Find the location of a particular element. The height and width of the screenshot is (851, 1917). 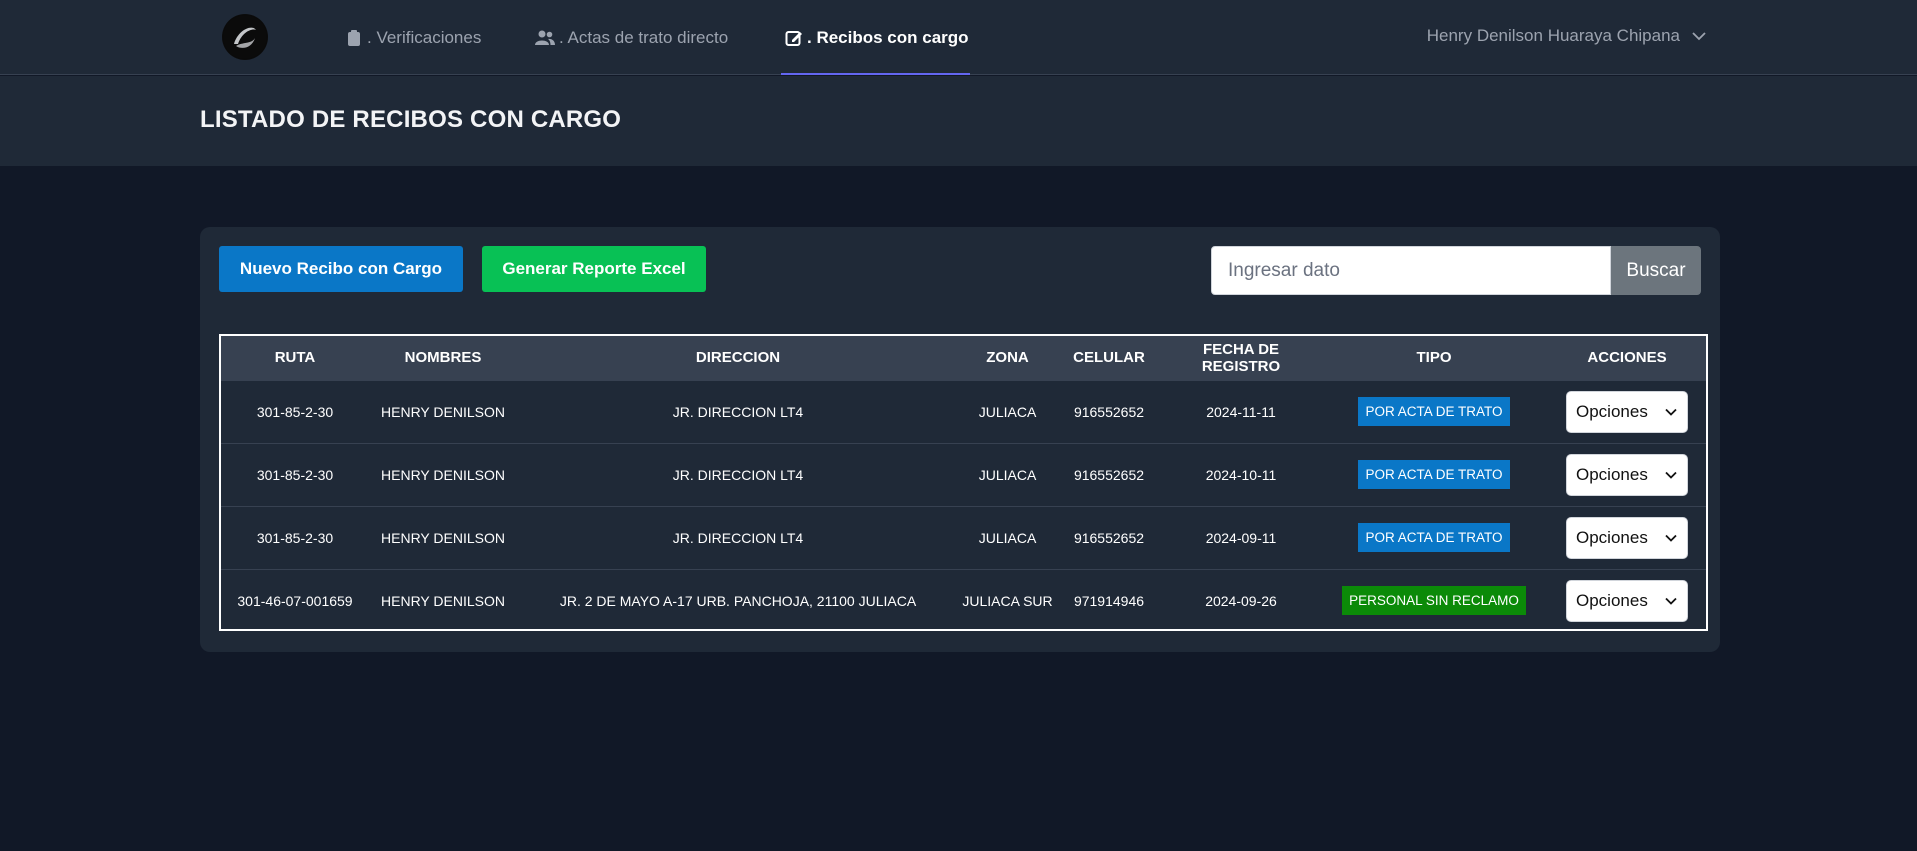

header-tipo: TIPO is located at coordinates (1434, 358).